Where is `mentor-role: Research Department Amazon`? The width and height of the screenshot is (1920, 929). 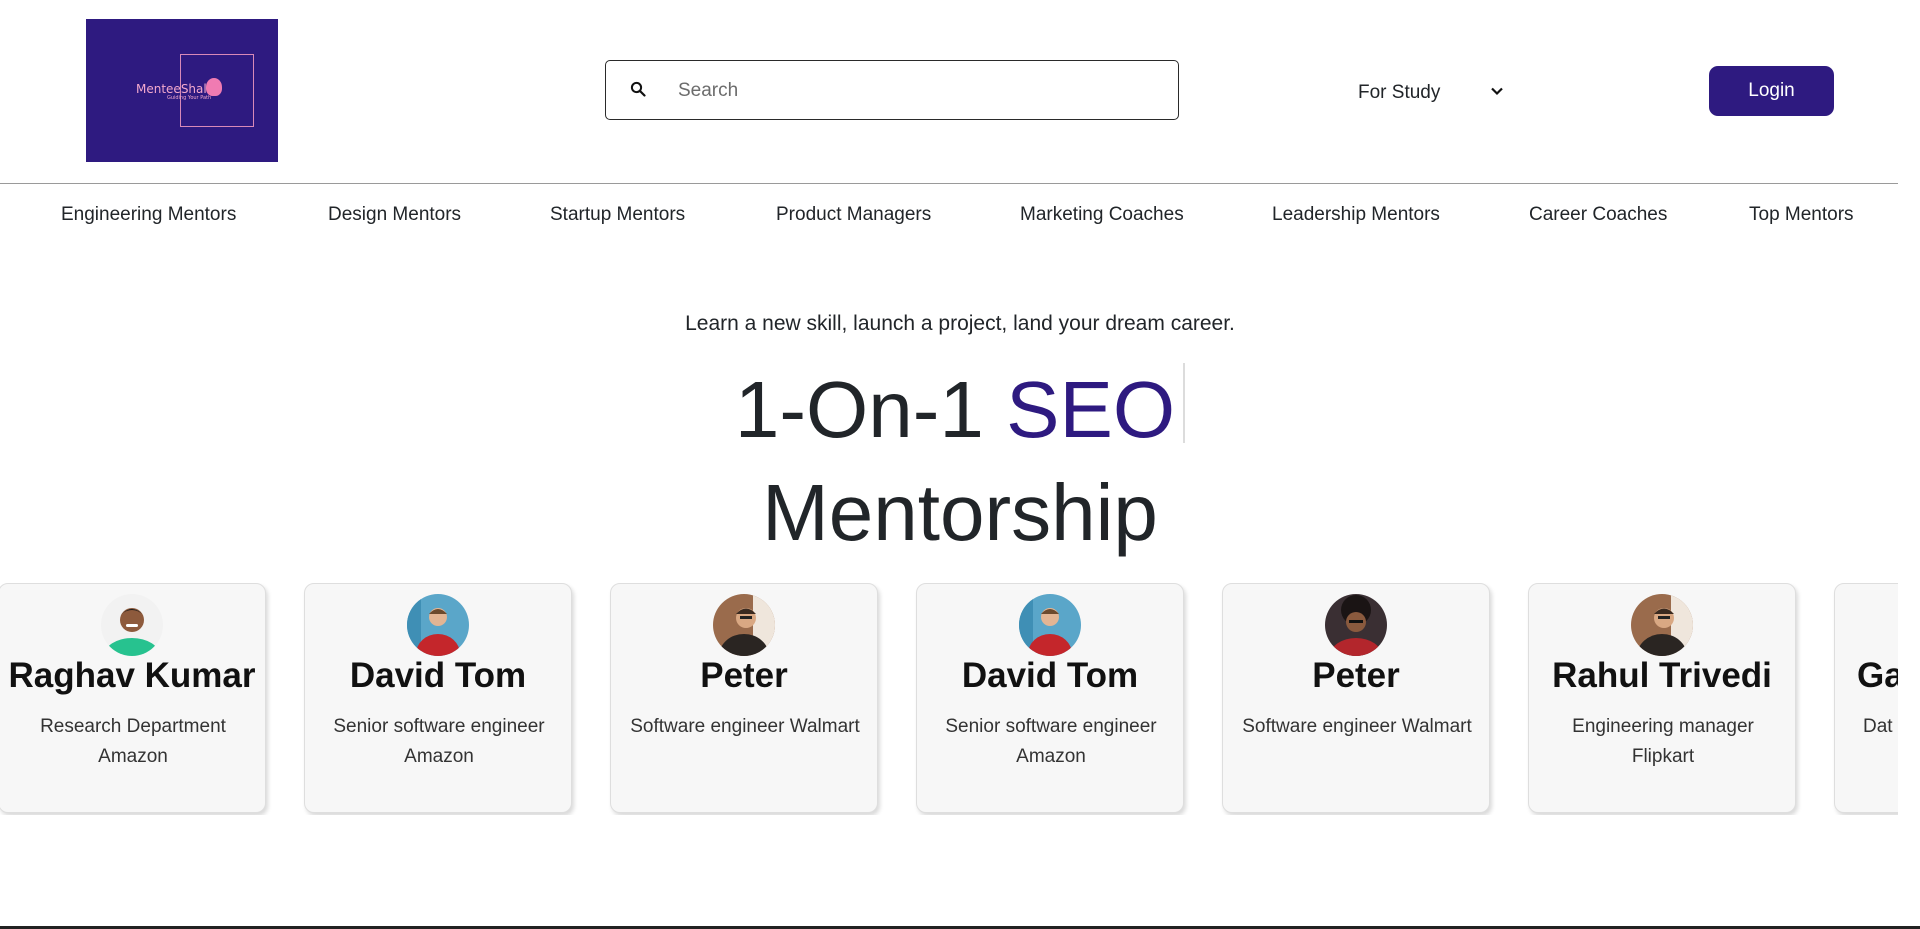
mentor-role: Research Department Amazon is located at coordinates (133, 741).